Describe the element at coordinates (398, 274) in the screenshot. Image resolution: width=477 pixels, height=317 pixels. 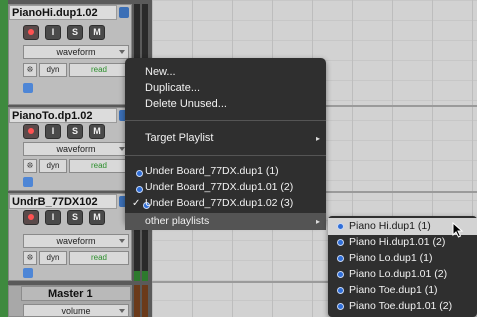
I see `submenu-item: Piano Lo.dup1.01 (2)` at that location.